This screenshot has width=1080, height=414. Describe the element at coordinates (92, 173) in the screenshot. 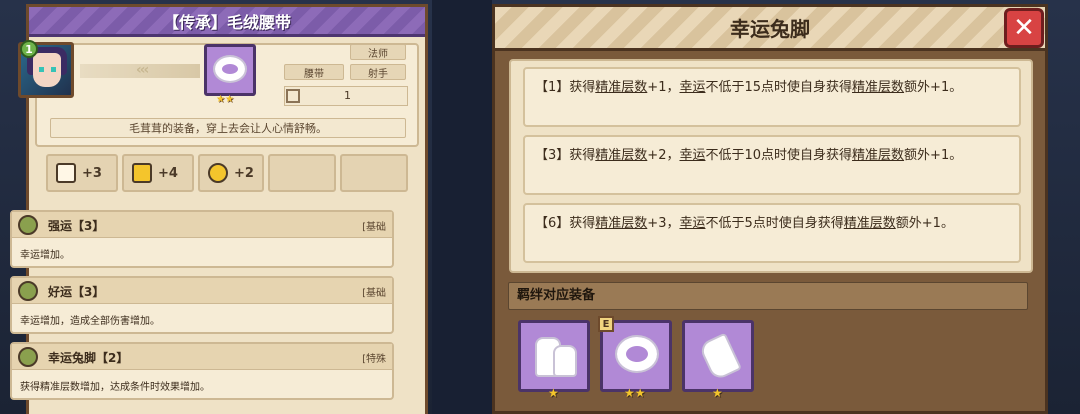

I see `stat-value: +3` at that location.